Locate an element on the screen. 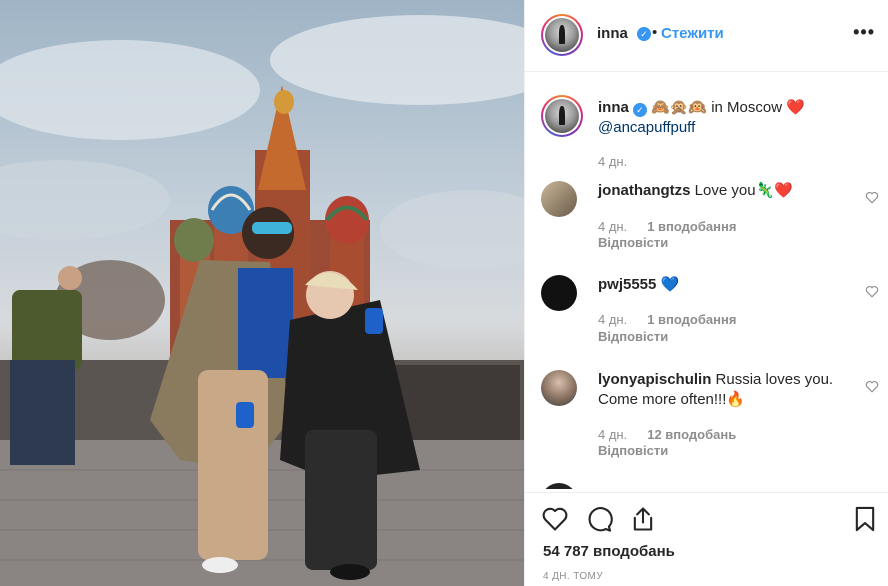 Image resolution: width=888 pixels, height=586 pixels. post-date: 4 ДН. ТОМУ is located at coordinates (573, 576).